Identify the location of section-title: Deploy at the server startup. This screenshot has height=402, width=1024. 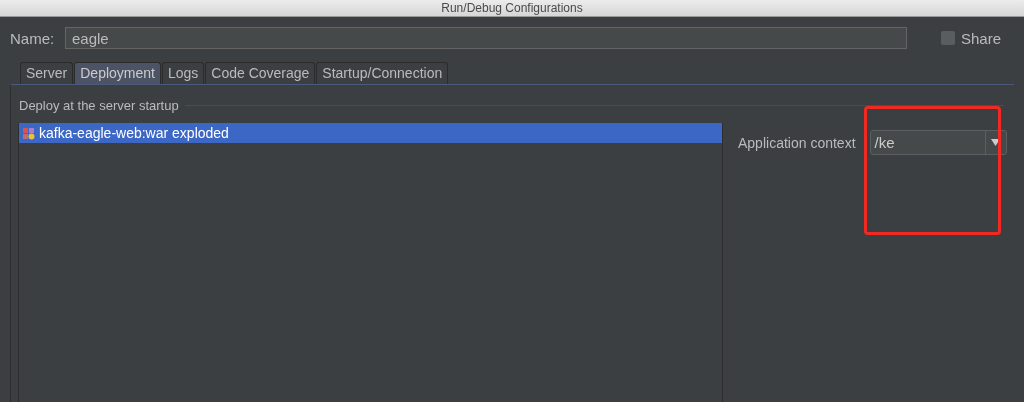
(99, 105).